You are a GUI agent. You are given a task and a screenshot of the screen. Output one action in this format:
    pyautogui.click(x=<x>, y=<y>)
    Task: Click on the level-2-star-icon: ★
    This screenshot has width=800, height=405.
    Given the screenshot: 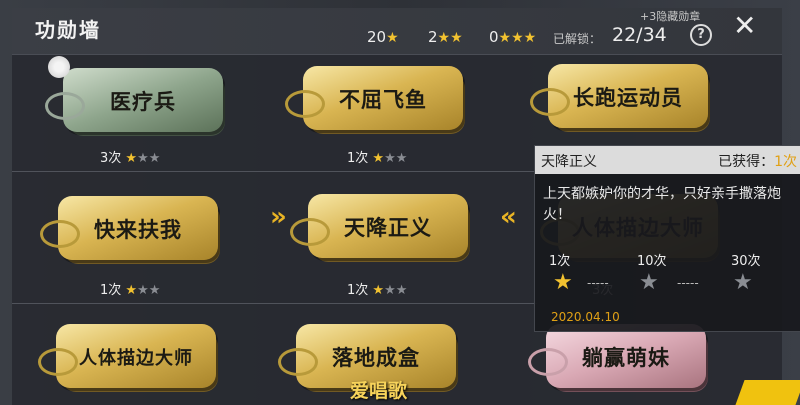 What is the action you would take?
    pyautogui.click(x=649, y=282)
    